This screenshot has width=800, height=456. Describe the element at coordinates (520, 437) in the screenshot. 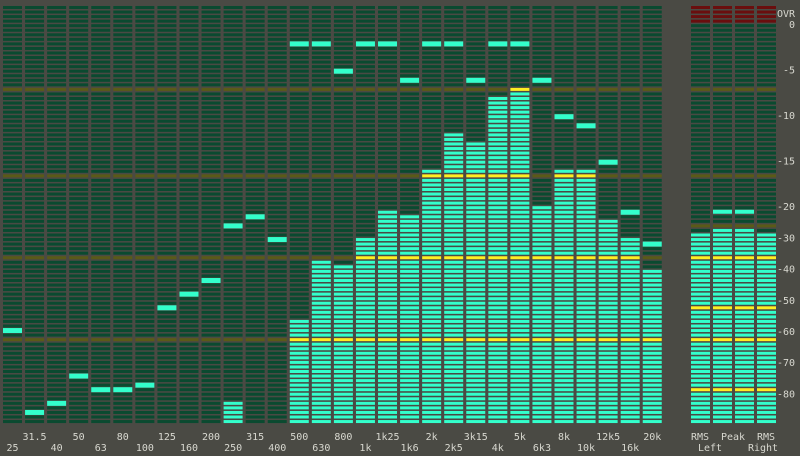

I see `frequency-label: 5k` at that location.